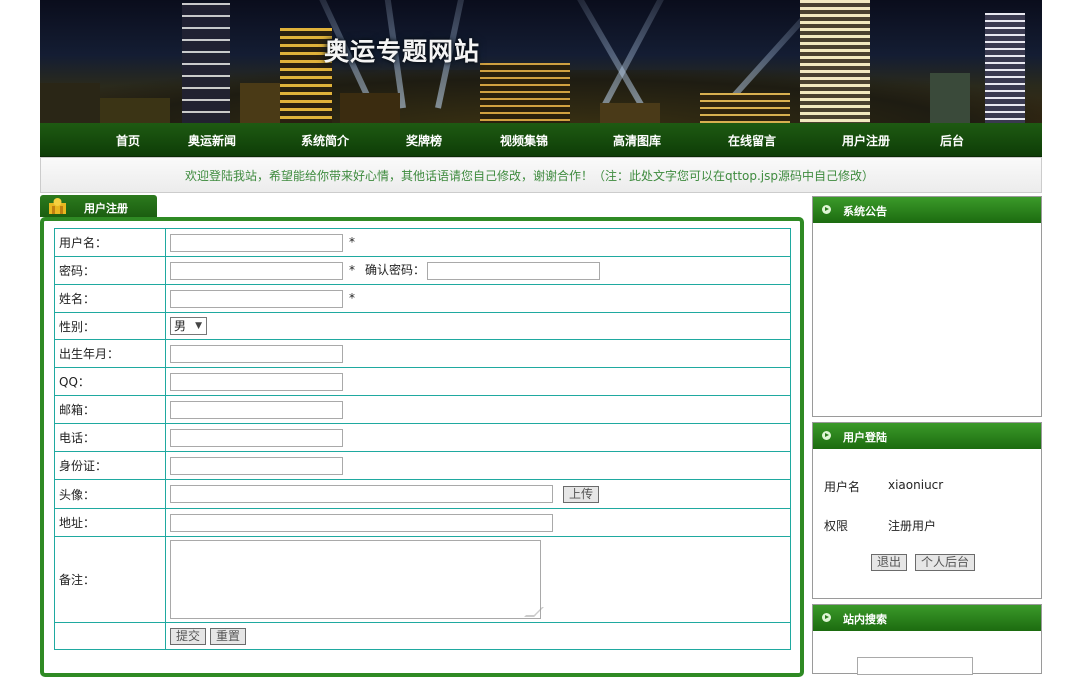 This screenshot has width=1083, height=677. What do you see at coordinates (110, 465) in the screenshot?
I see `idcard-label: 身份证：` at bounding box center [110, 465].